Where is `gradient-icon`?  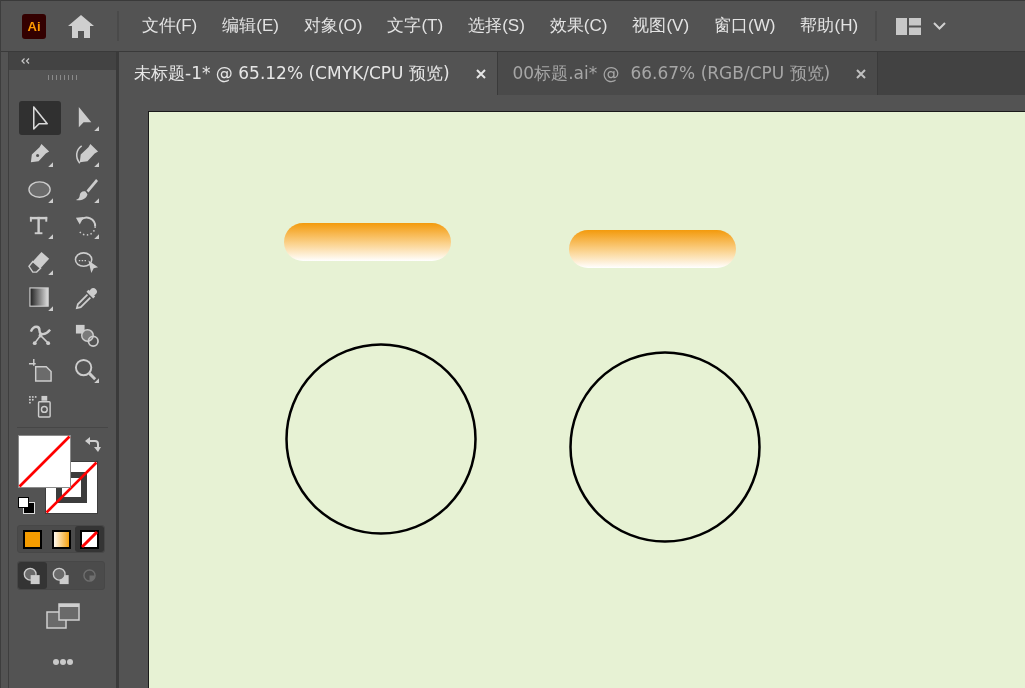
gradient-icon is located at coordinates (40, 298).